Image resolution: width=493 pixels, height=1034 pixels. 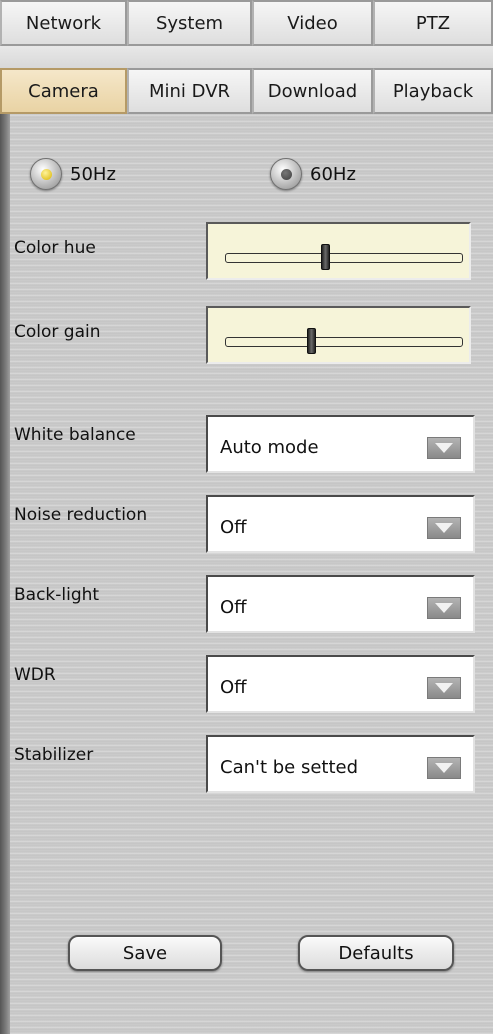 I want to click on tab-mini-dvr: Mini DVR, so click(x=189, y=91).